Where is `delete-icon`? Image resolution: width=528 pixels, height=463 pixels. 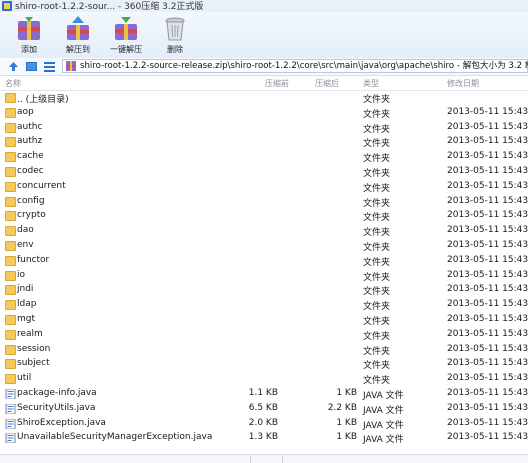 delete-icon is located at coordinates (175, 29).